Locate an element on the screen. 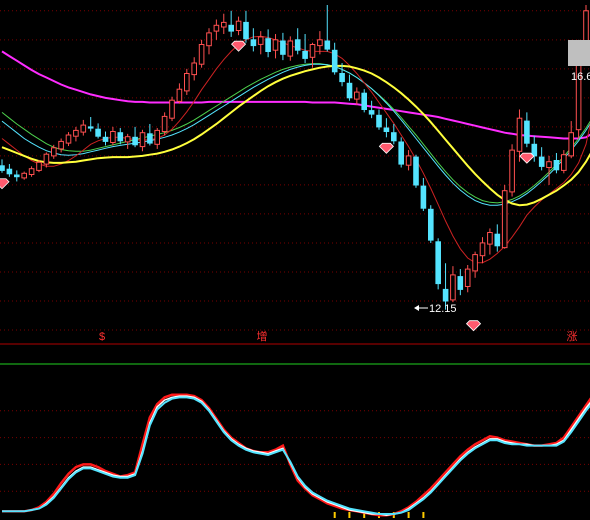 Image resolution: width=590 pixels, height=520 pixels. low-marker-arrowhead is located at coordinates (416, 308).